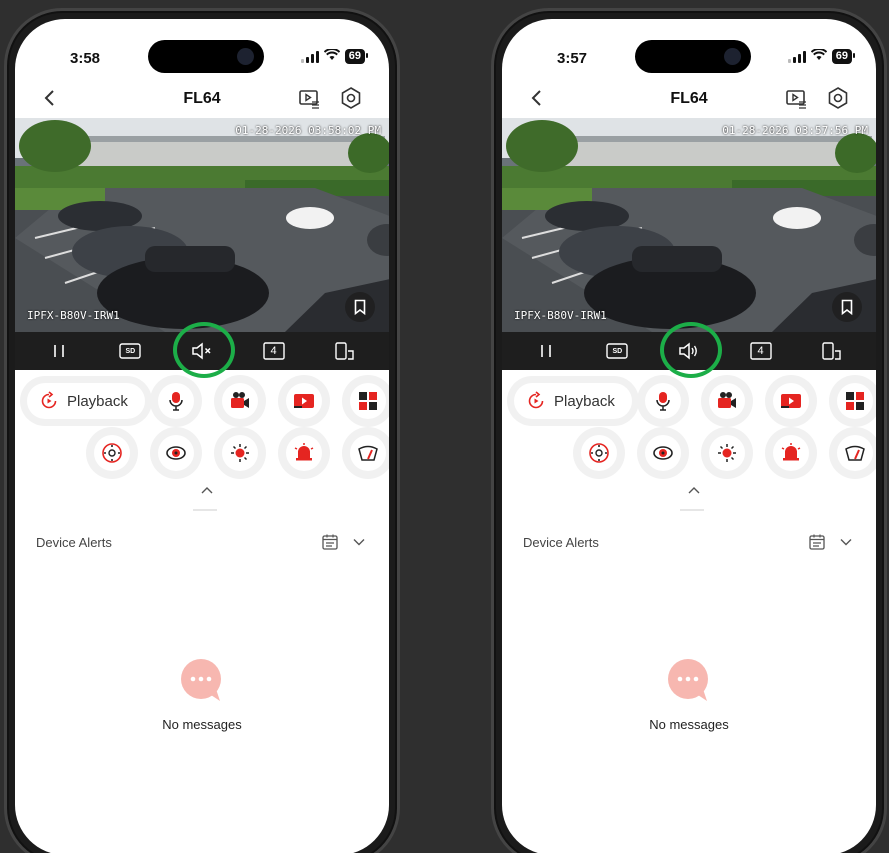 The image size is (889, 853). I want to click on quality-label: SD, so click(130, 351).